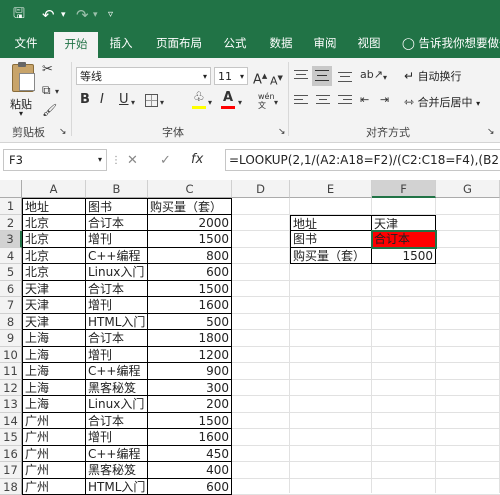 This screenshot has width=500, height=495. What do you see at coordinates (190, 256) in the screenshot?
I see `cell-c4: 800` at bounding box center [190, 256].